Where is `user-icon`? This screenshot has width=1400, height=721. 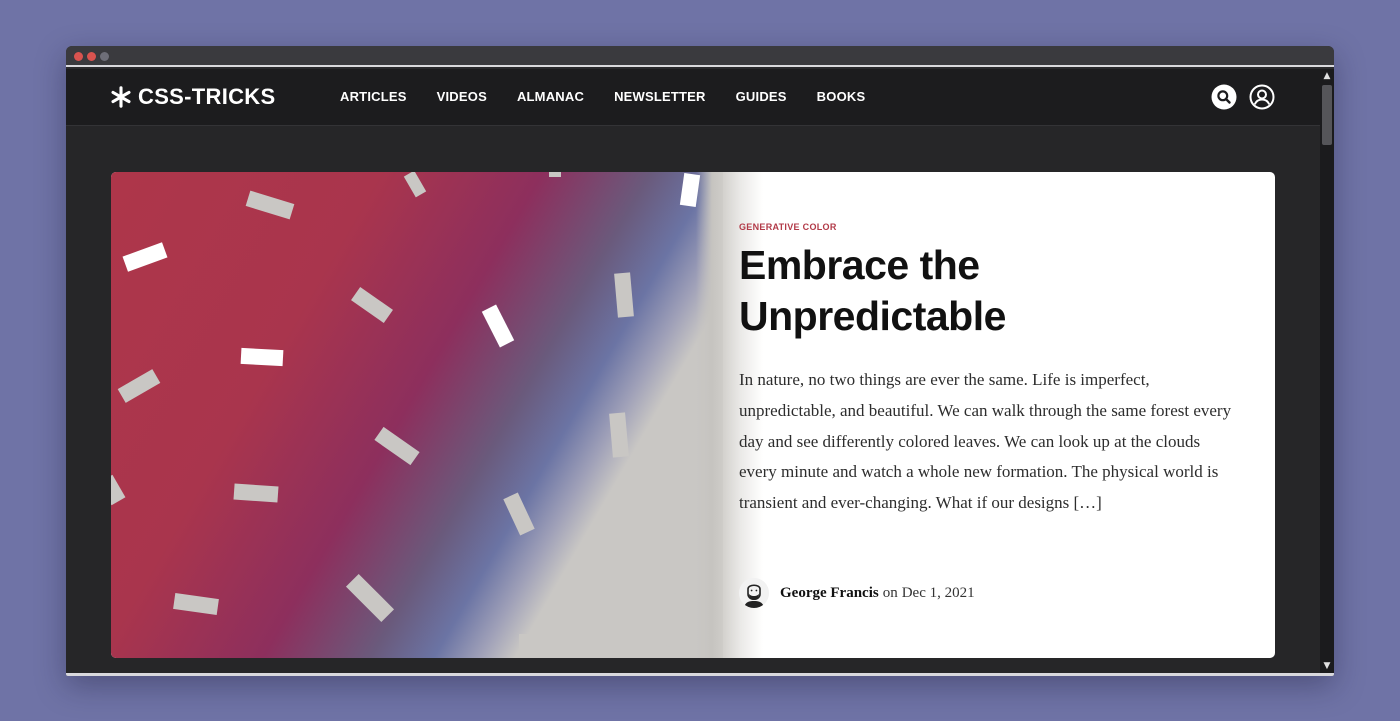
user-icon is located at coordinates (1262, 97).